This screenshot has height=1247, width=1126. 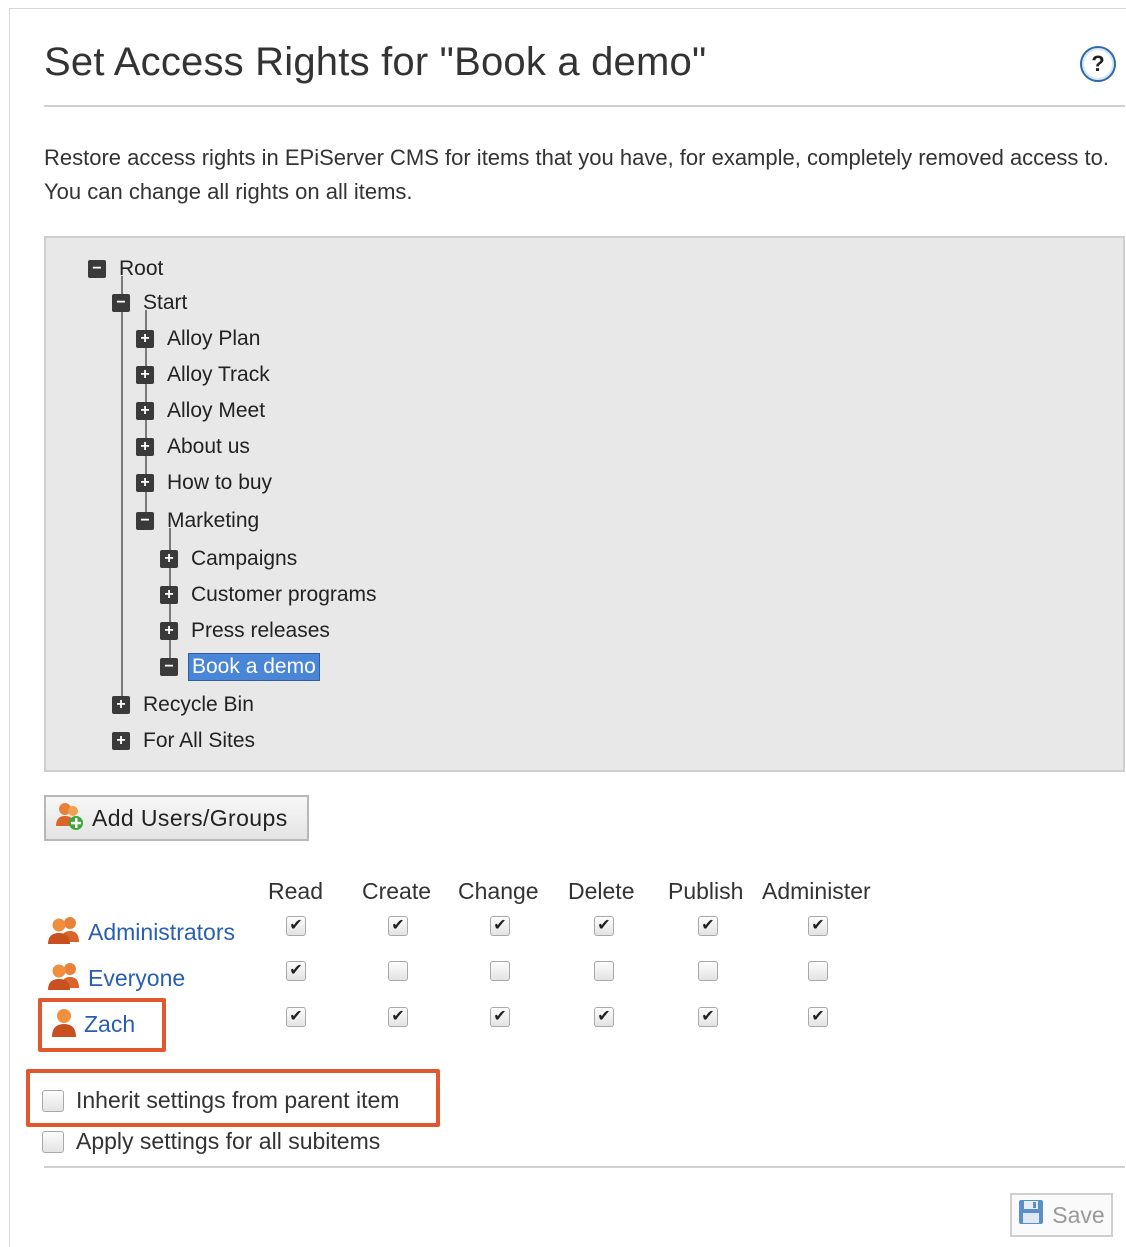 What do you see at coordinates (375, 62) in the screenshot?
I see `page-title: Set Access Rights for "Book a demo"` at bounding box center [375, 62].